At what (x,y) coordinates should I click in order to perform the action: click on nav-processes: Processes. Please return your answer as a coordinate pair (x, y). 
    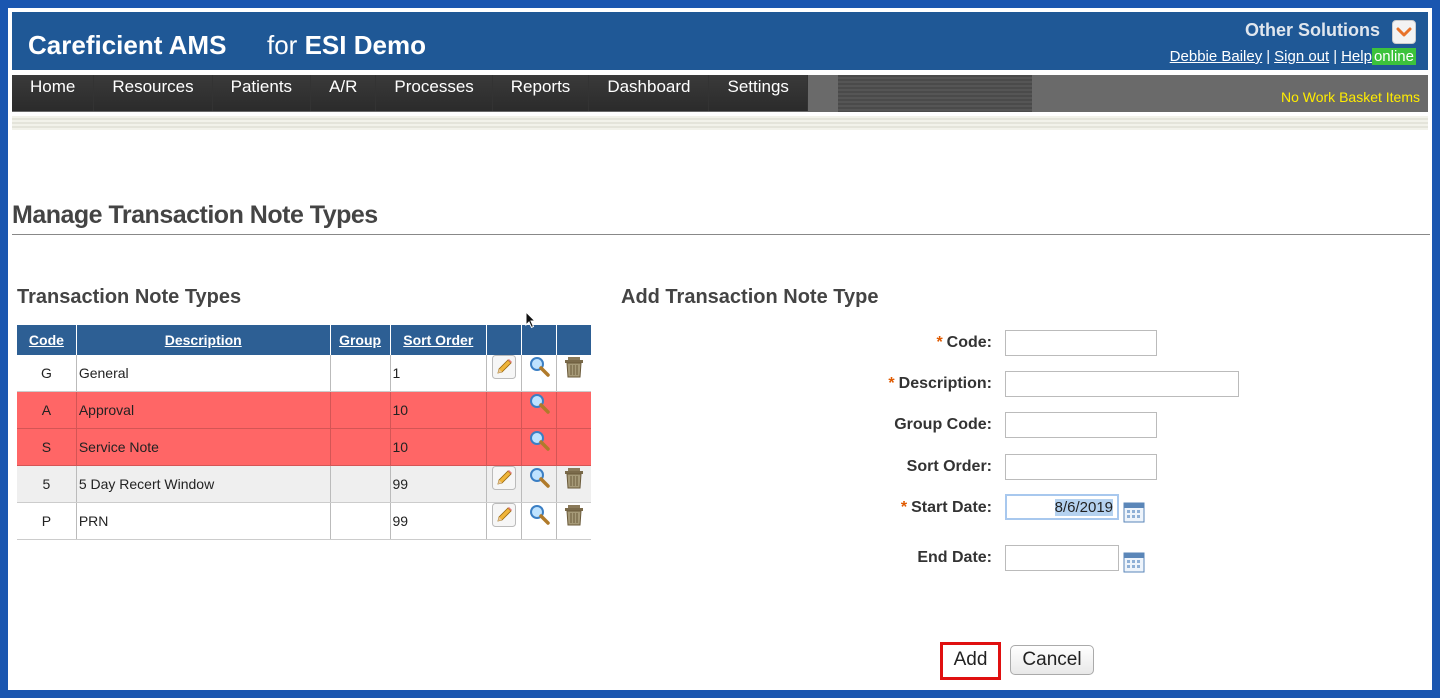
    Looking at the image, I should click on (434, 93).